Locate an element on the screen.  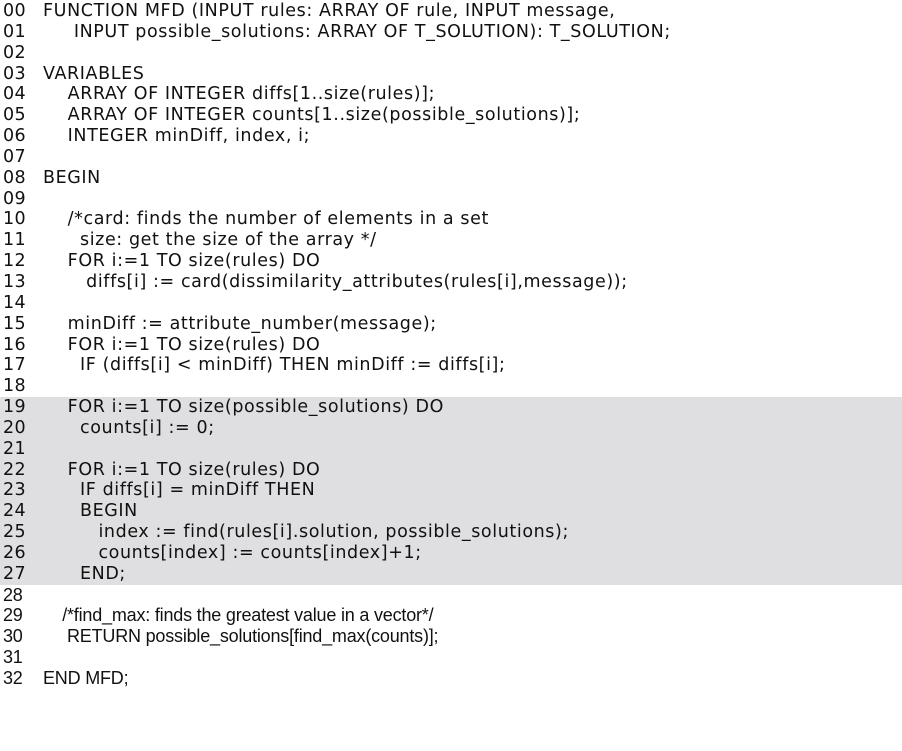
line-number: 05 is located at coordinates (15, 115).